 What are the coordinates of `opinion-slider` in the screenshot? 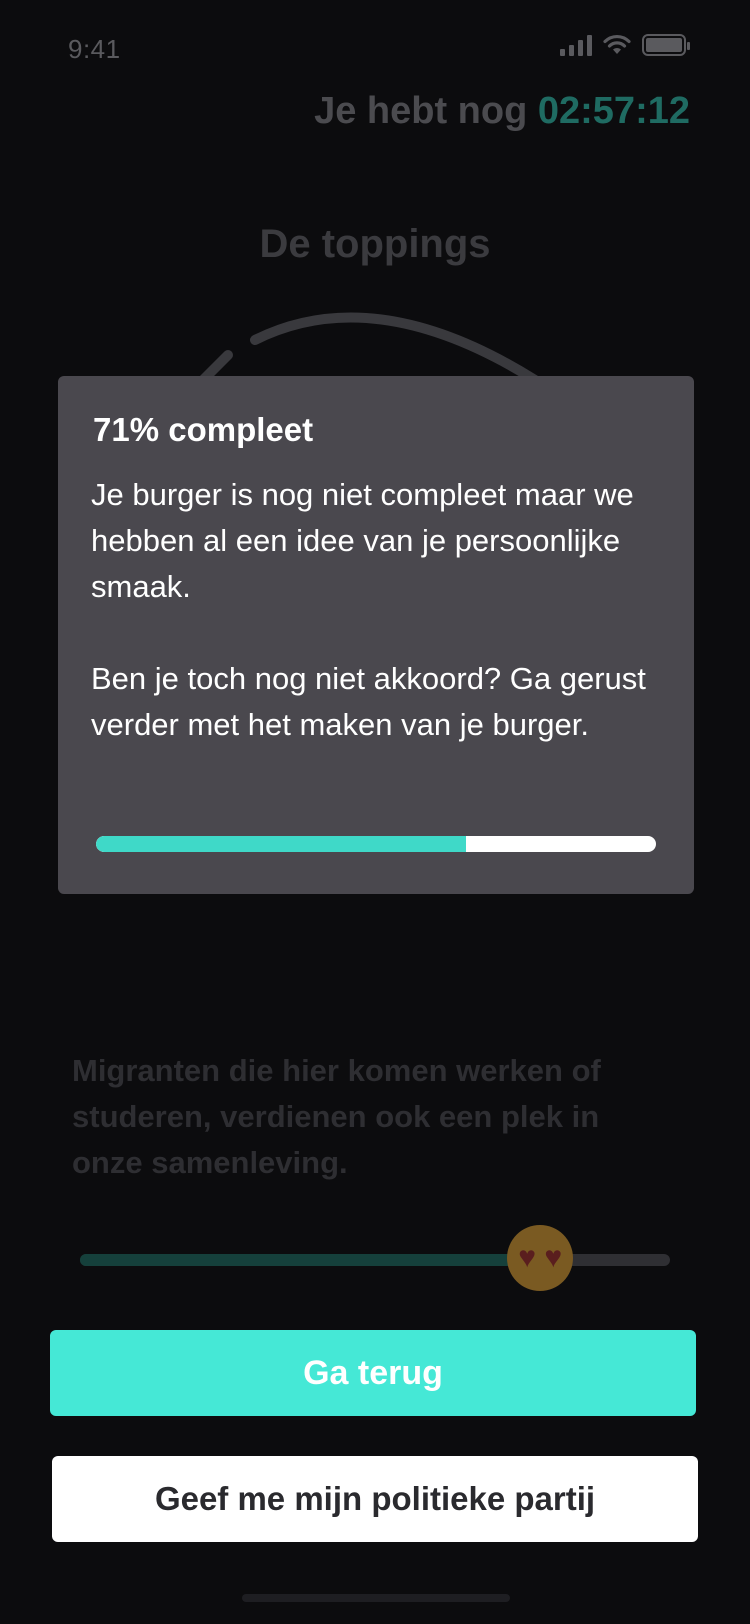 It's located at (375, 1260).